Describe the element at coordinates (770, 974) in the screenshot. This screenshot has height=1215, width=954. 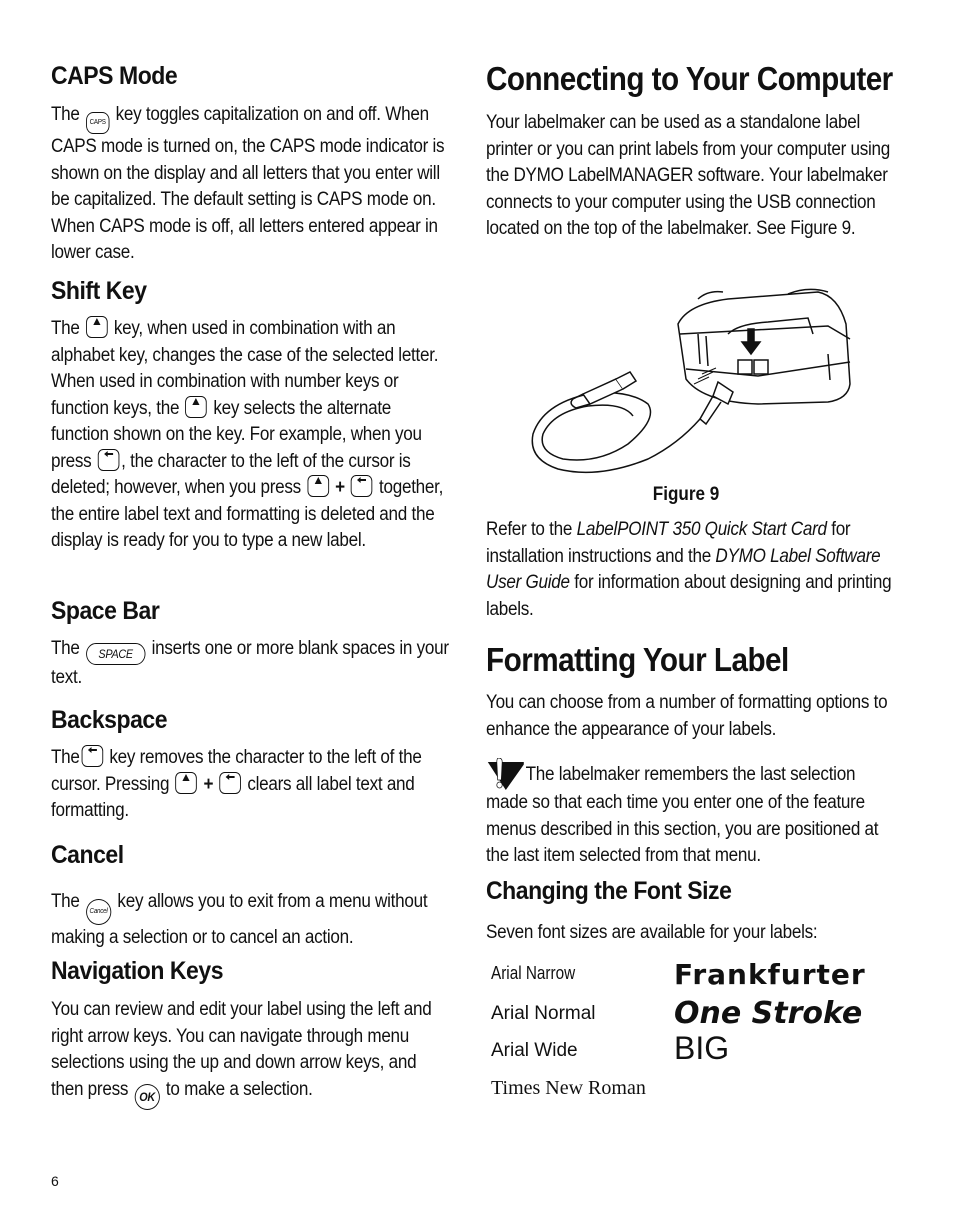
I see `font-frankfurter: Frankfurter` at that location.